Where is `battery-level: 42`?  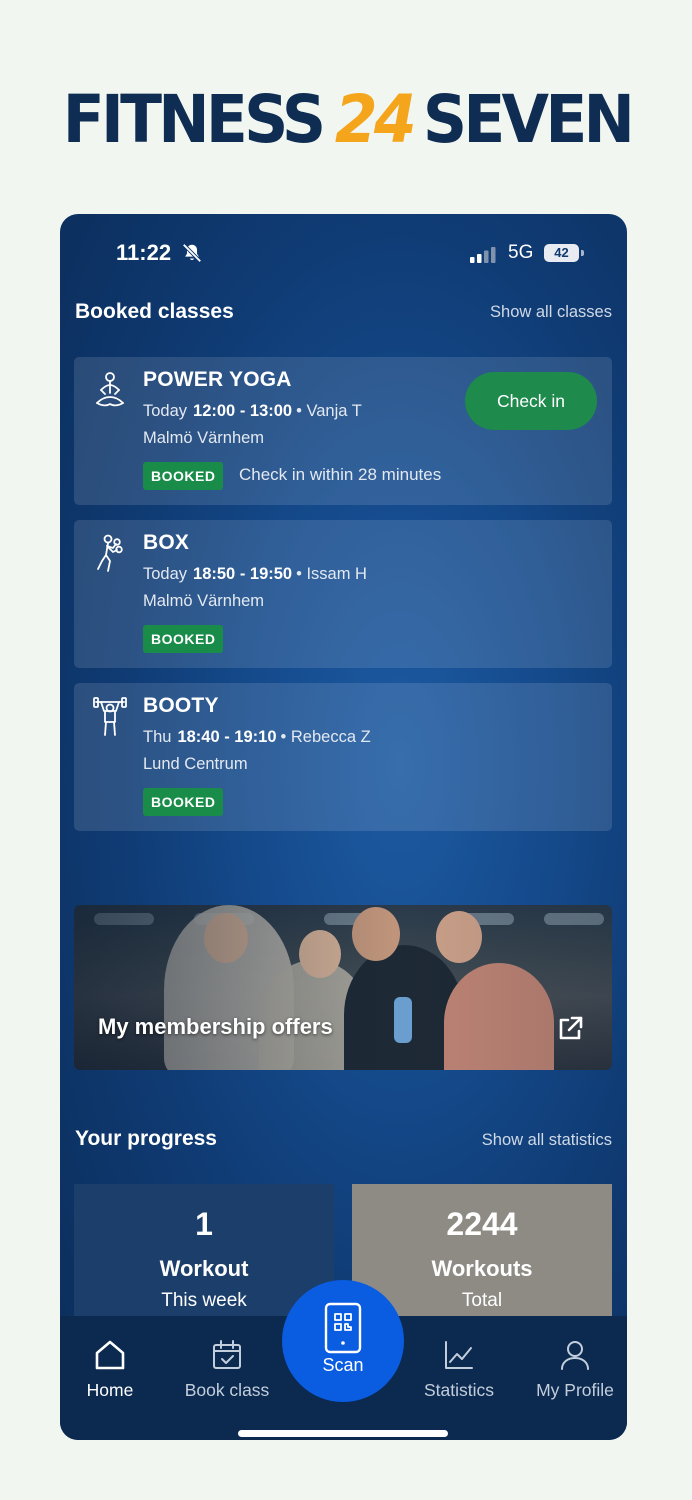
battery-level: 42 is located at coordinates (561, 253).